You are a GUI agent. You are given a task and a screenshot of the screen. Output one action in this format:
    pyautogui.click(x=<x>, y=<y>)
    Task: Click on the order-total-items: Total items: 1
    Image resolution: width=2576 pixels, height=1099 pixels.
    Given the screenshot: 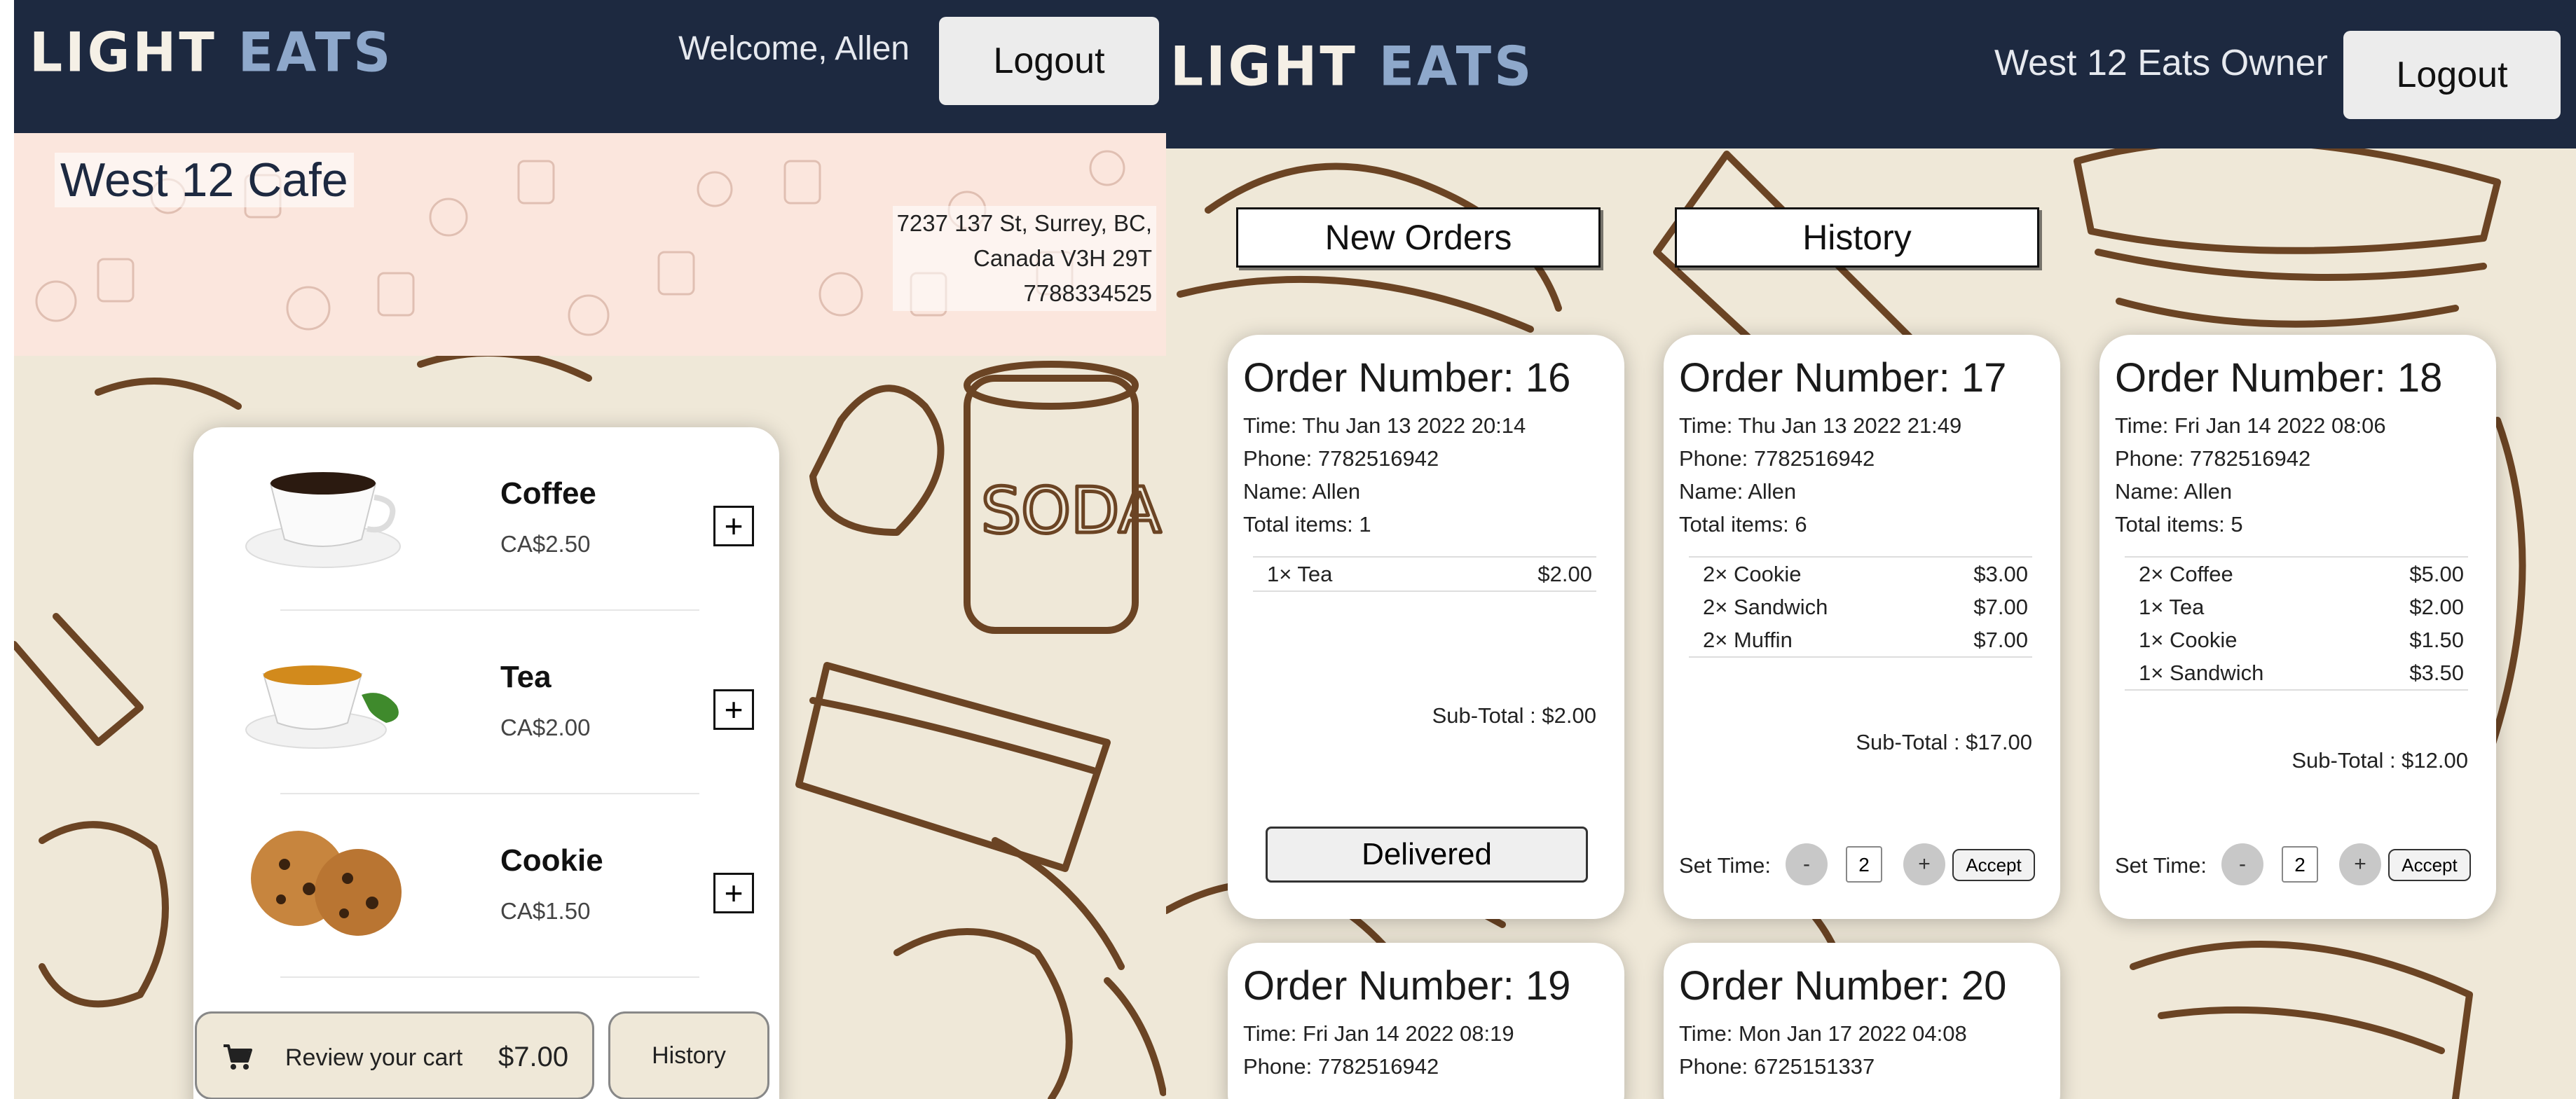 What is the action you would take?
    pyautogui.click(x=1307, y=524)
    